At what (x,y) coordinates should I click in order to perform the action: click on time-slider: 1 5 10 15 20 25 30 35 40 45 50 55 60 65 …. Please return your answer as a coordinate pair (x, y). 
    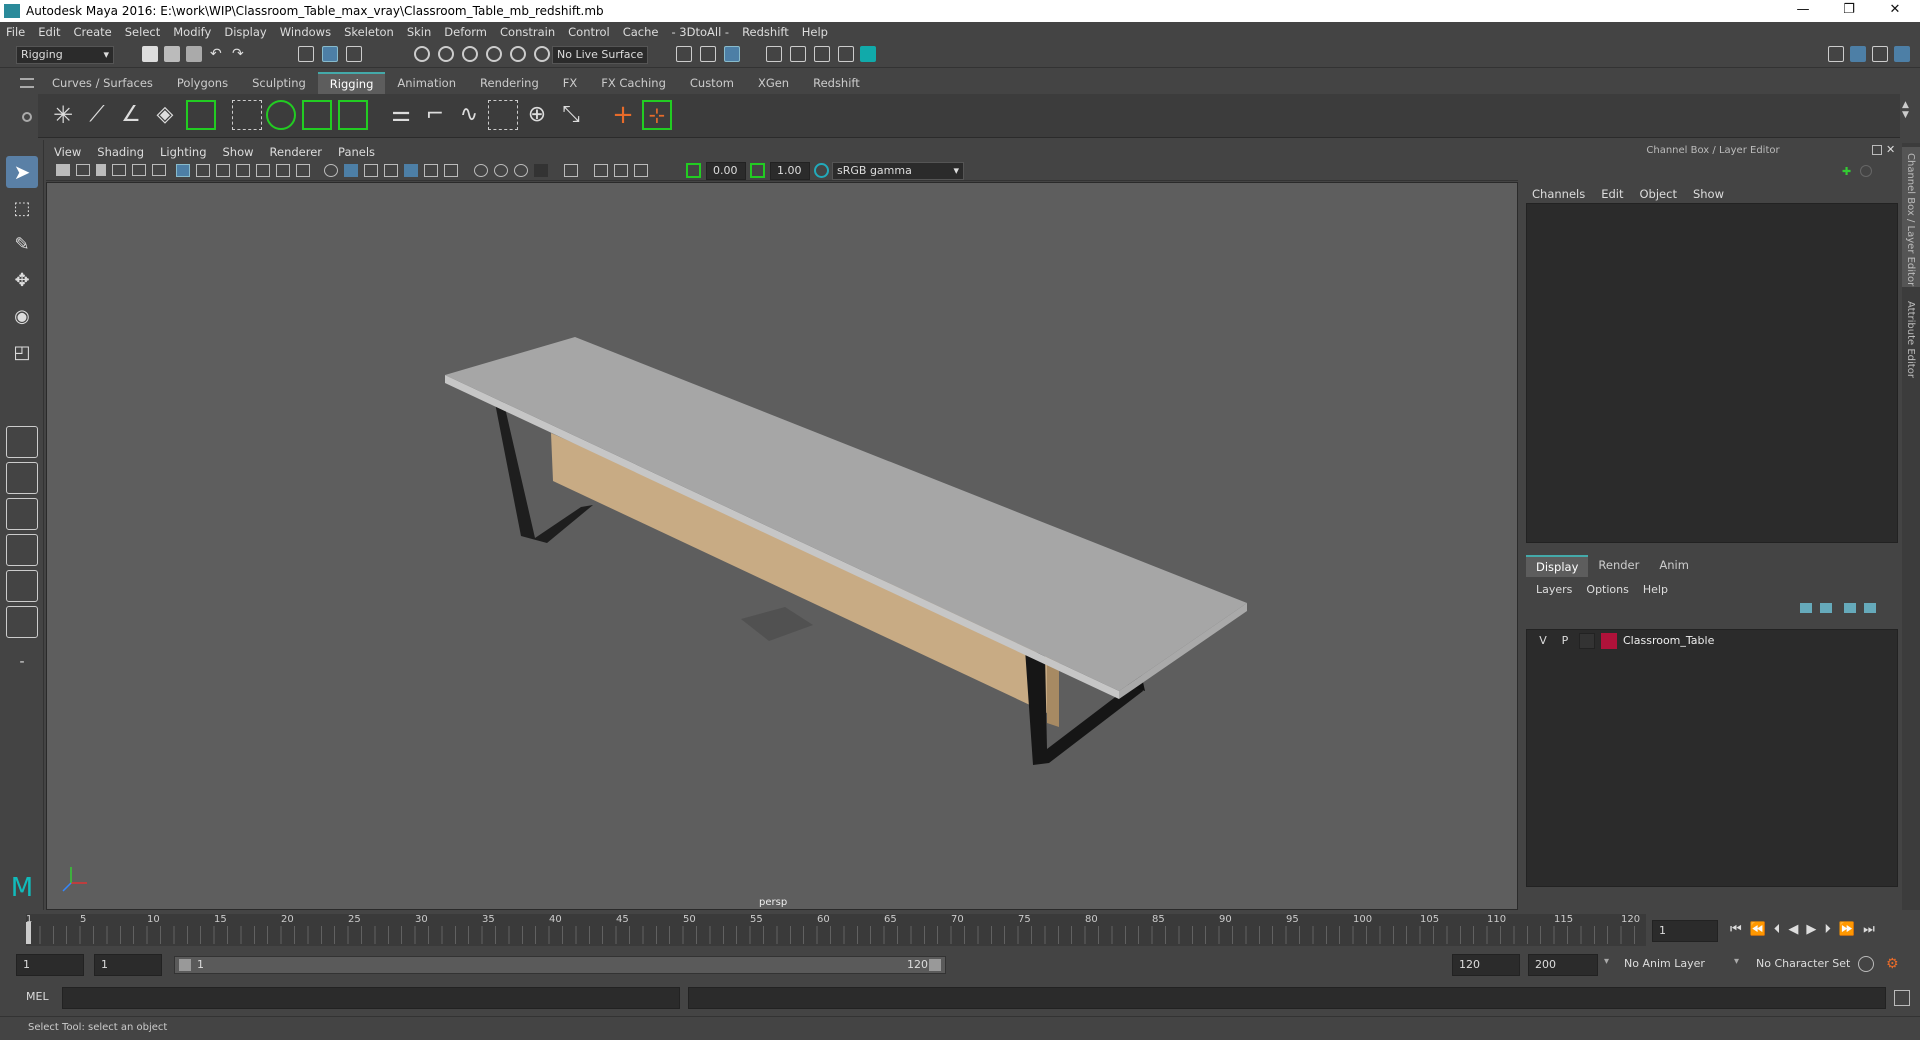
    Looking at the image, I should click on (836, 930).